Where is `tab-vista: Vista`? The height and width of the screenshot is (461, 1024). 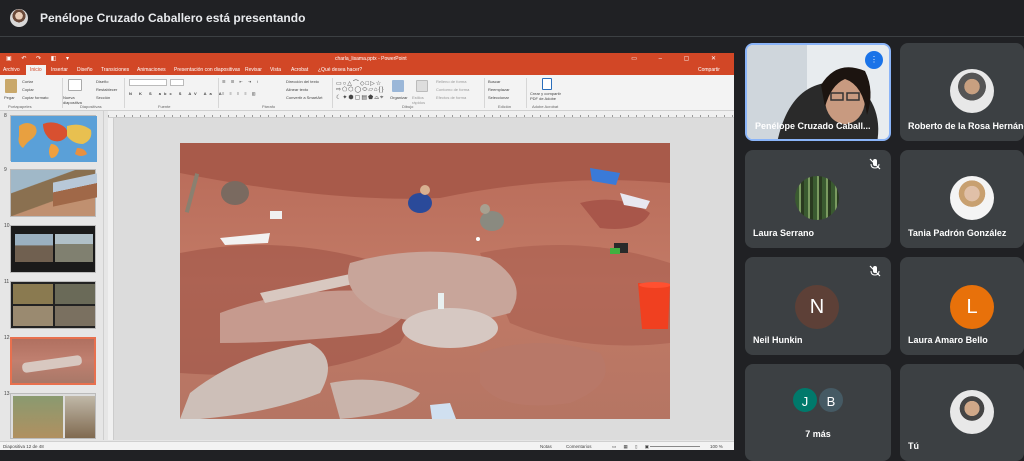 tab-vista: Vista is located at coordinates (275, 70).